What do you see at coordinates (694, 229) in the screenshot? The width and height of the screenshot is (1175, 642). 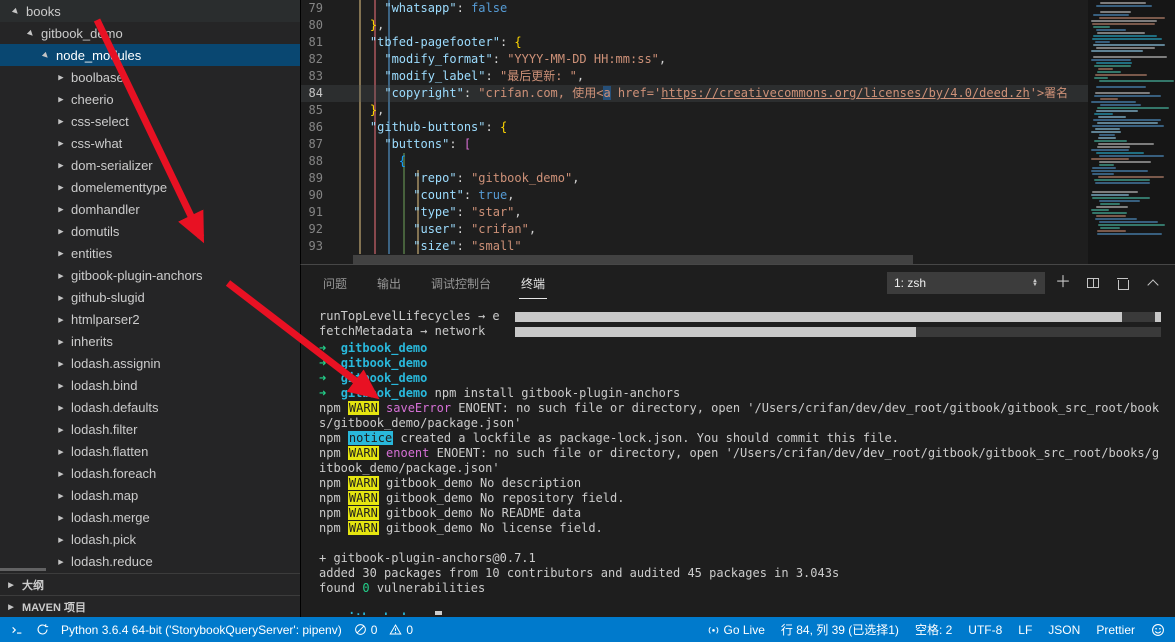 I see `code-line-92: 92 "user": "crifan",` at bounding box center [694, 229].